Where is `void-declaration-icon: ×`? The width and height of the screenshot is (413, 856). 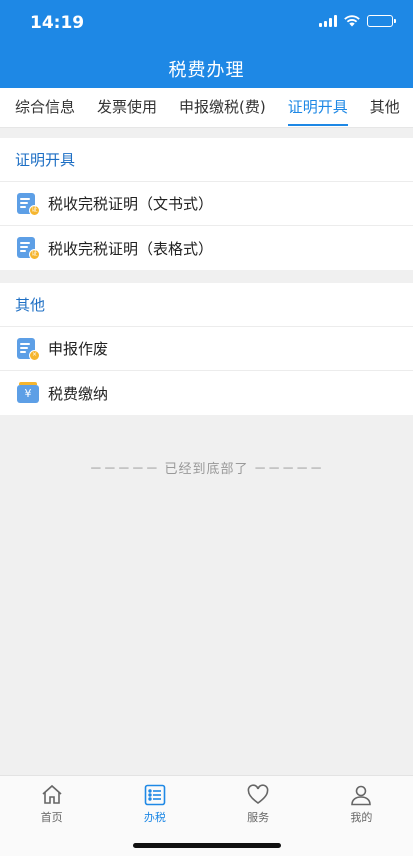
void-declaration-icon: × is located at coordinates (28, 349).